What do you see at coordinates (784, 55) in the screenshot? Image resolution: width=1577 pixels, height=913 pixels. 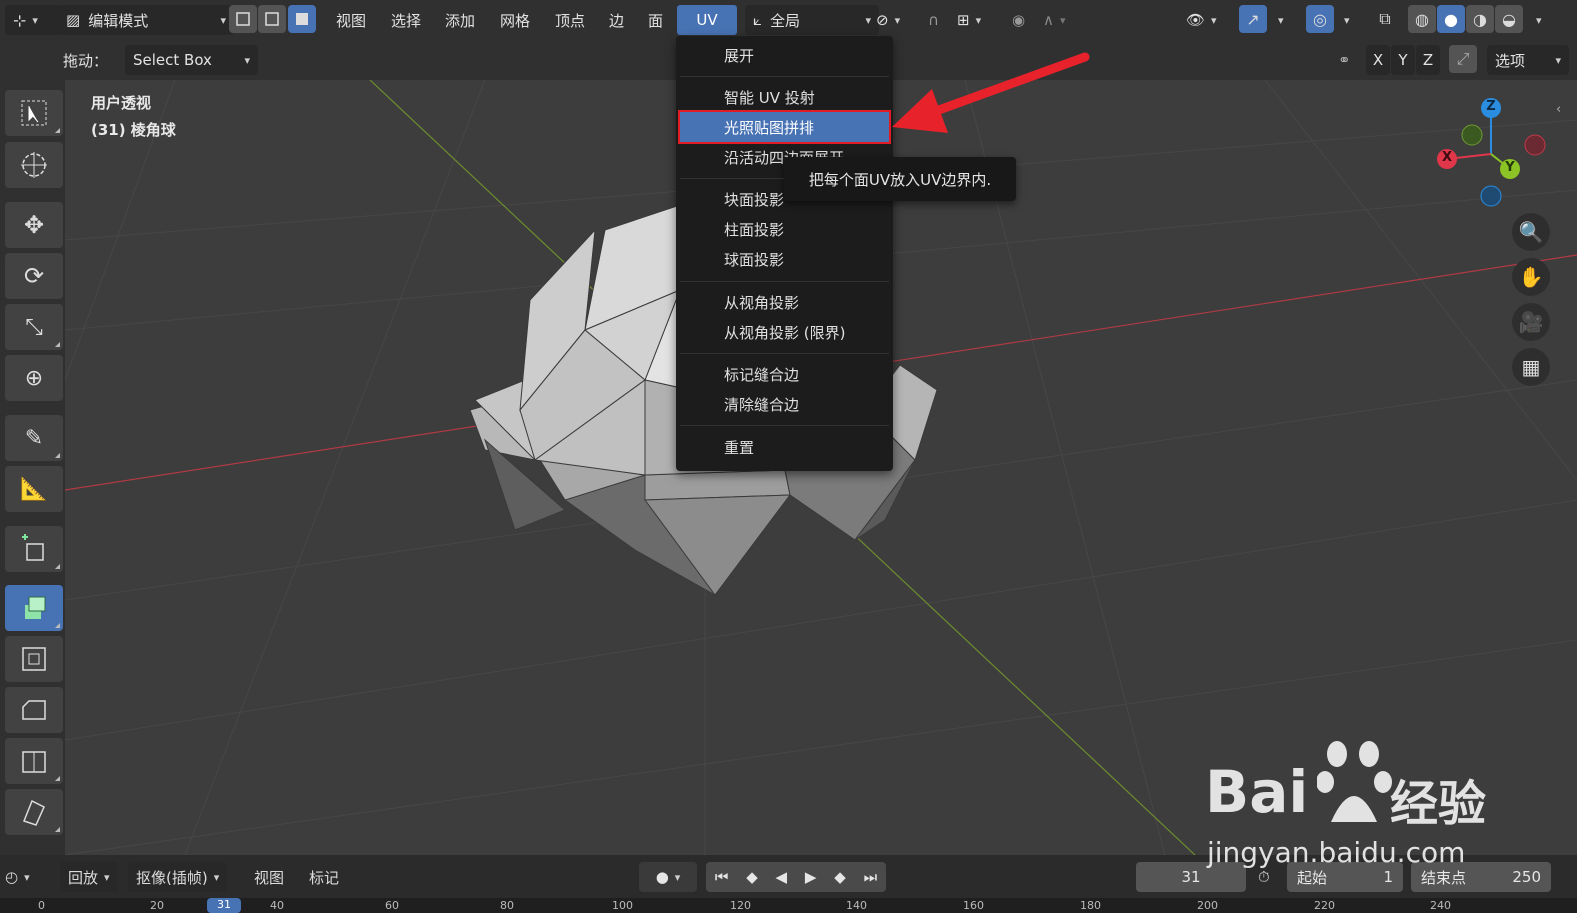 I see `menu-item-unwrap: 展开` at bounding box center [784, 55].